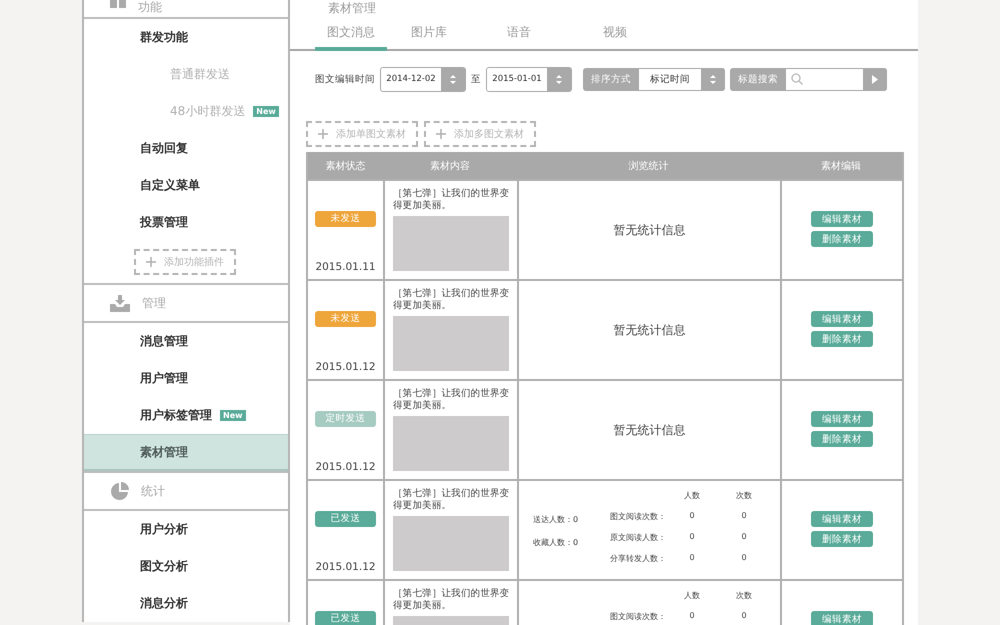 The image size is (1000, 625). Describe the element at coordinates (186, 185) in the screenshot. I see `sidebar-item: 自定义菜单` at that location.